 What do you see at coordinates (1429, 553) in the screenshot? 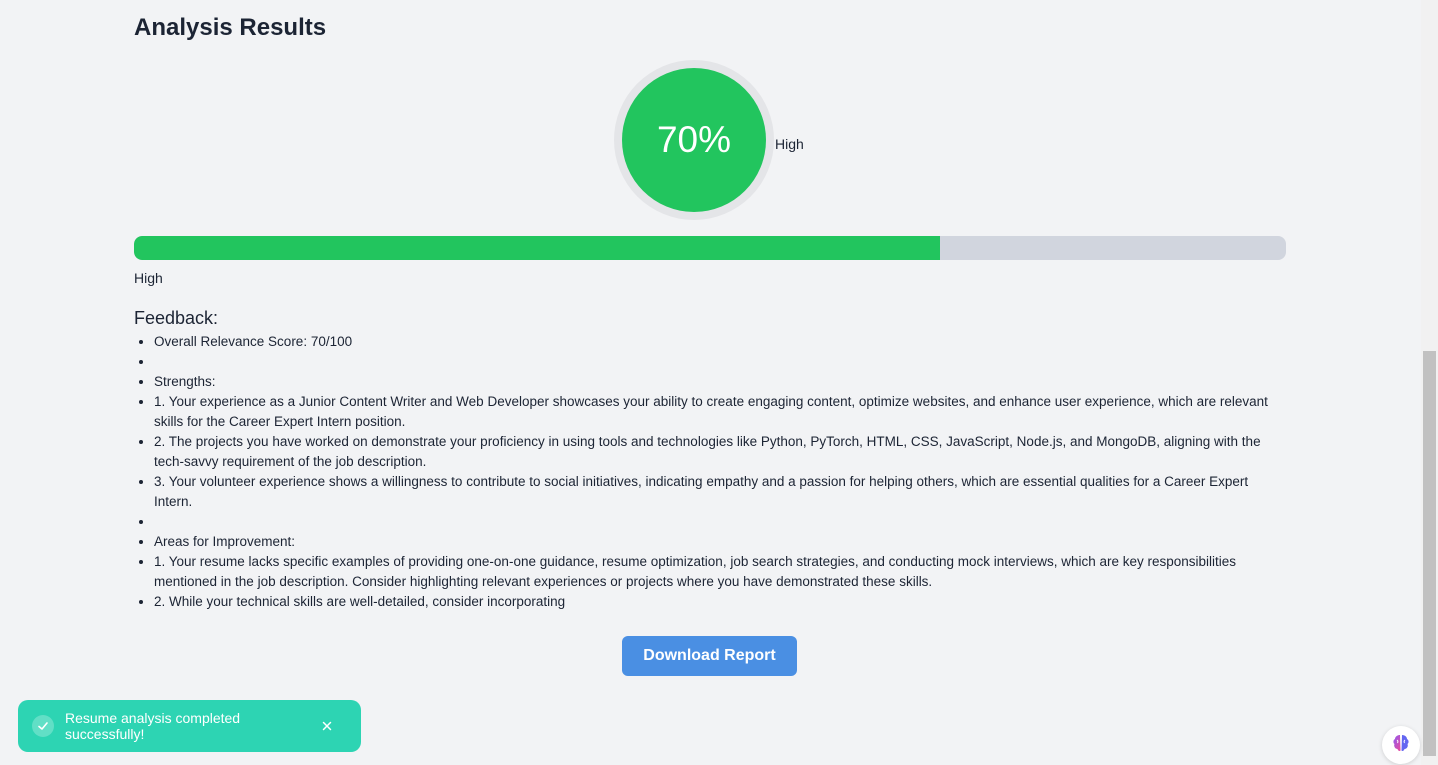
I see `scrollbar-thumb` at bounding box center [1429, 553].